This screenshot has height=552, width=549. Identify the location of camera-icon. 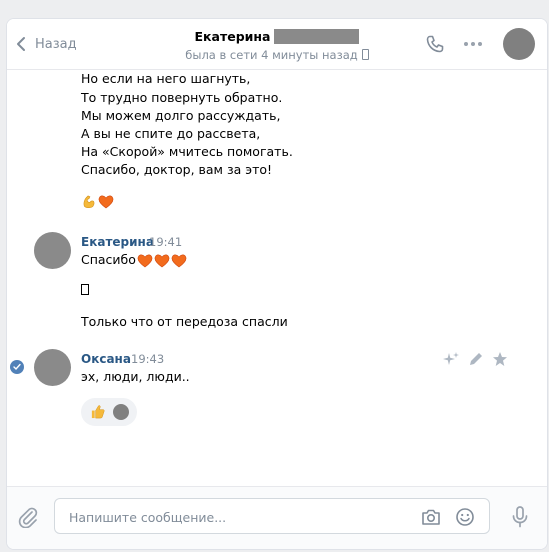
(431, 517).